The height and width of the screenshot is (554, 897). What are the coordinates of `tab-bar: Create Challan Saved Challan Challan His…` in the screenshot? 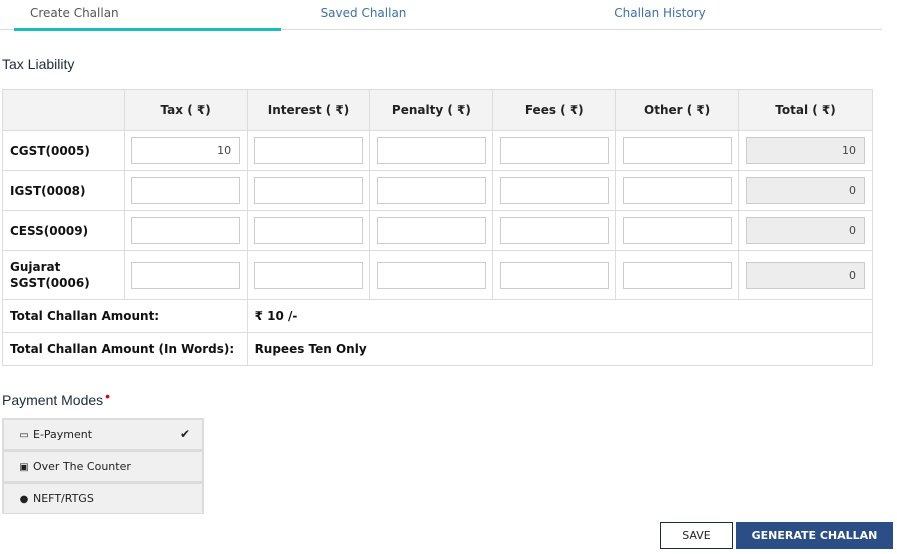 It's located at (441, 15).